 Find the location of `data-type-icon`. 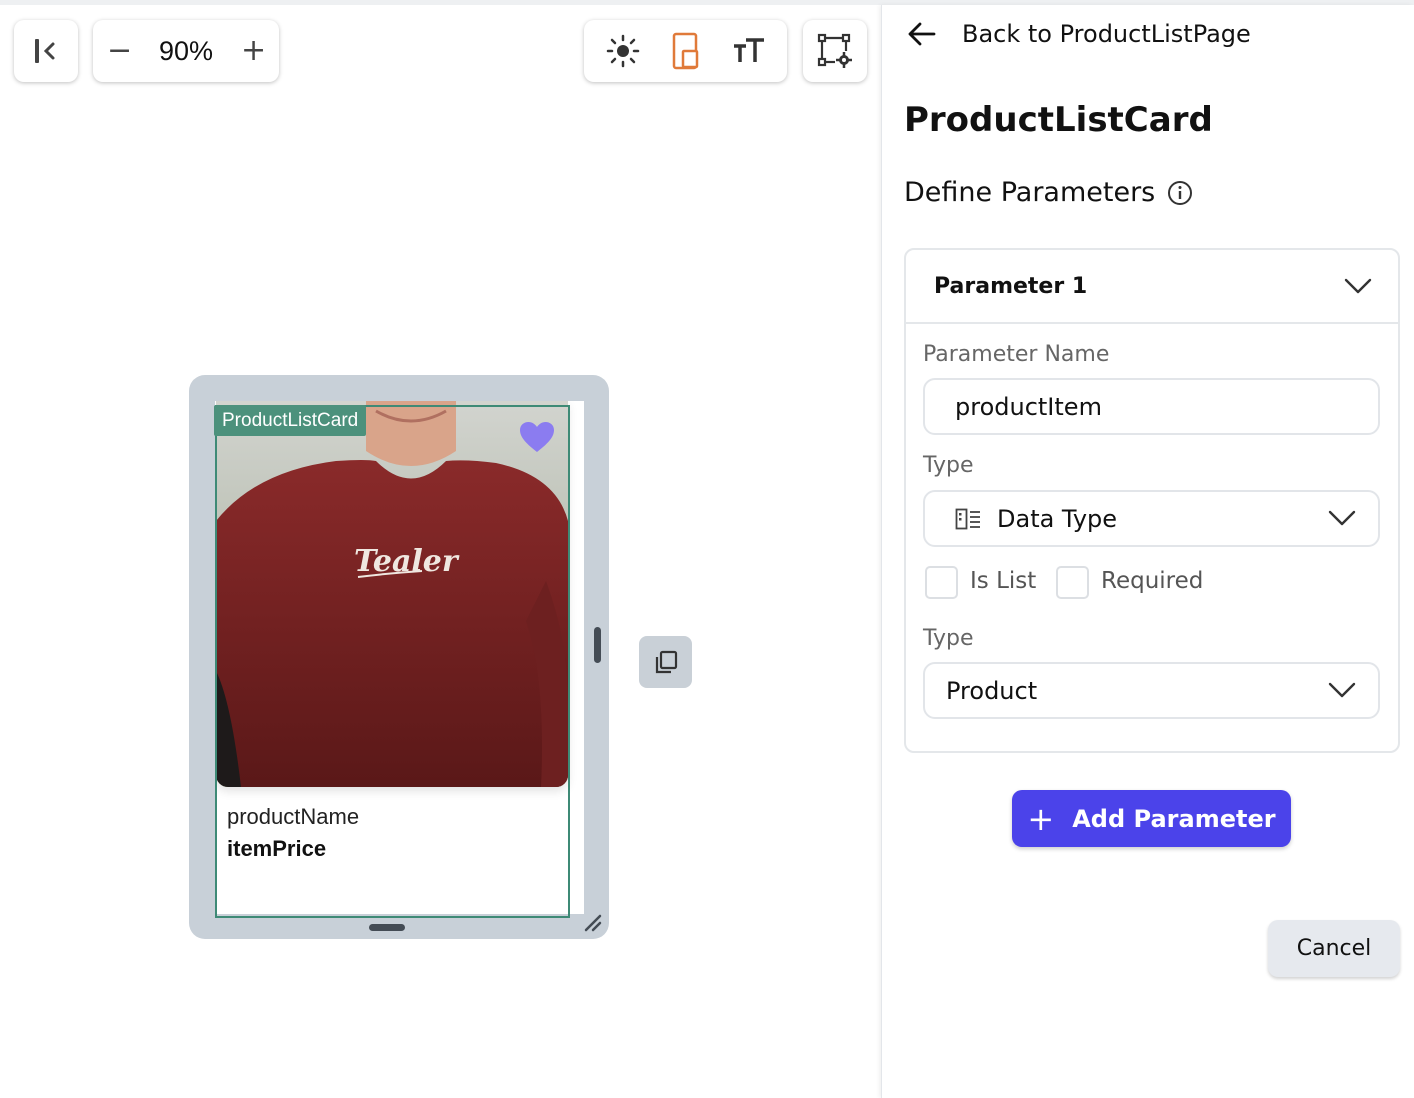

data-type-icon is located at coordinates (968, 519).